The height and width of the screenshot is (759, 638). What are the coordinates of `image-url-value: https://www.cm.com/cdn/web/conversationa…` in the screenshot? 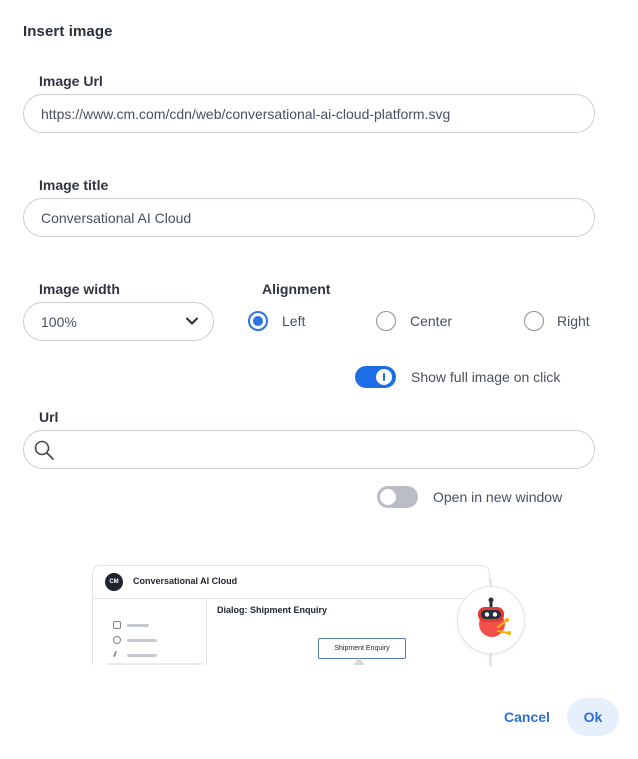 It's located at (246, 113).